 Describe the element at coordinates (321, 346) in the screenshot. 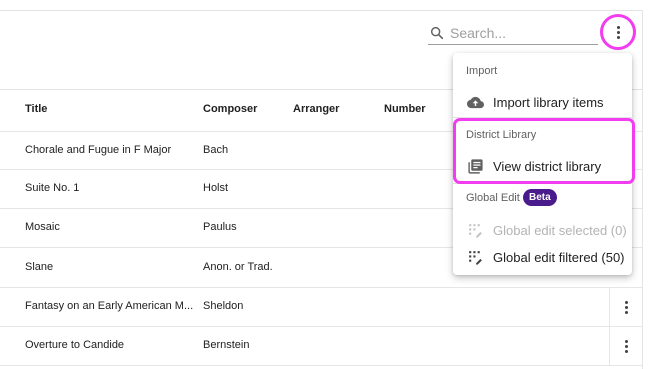

I see `table-row: Overture to Candide Bernstein` at that location.